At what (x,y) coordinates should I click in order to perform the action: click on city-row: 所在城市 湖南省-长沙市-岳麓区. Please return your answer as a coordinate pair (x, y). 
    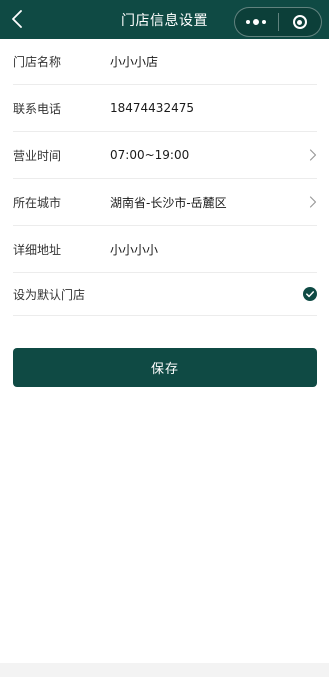
    Looking at the image, I should click on (165, 202).